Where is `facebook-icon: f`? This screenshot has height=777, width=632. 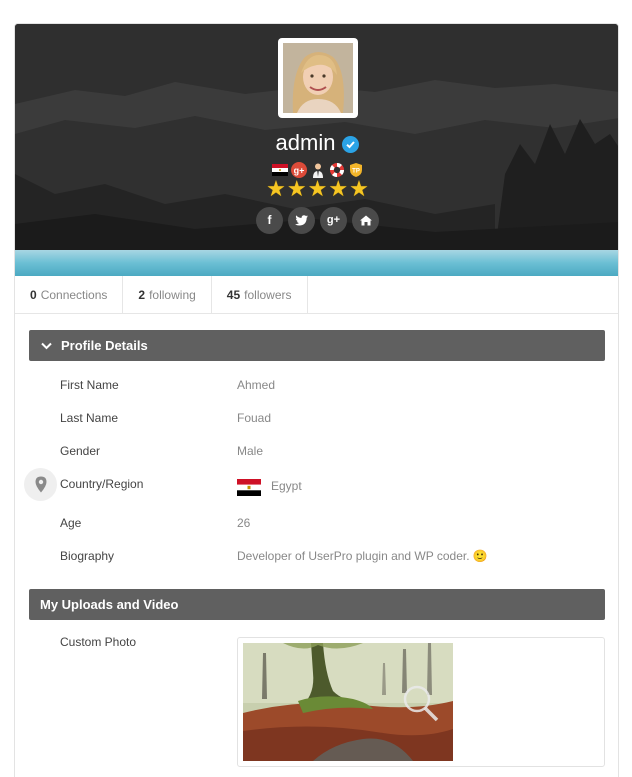
facebook-icon: f is located at coordinates (269, 220).